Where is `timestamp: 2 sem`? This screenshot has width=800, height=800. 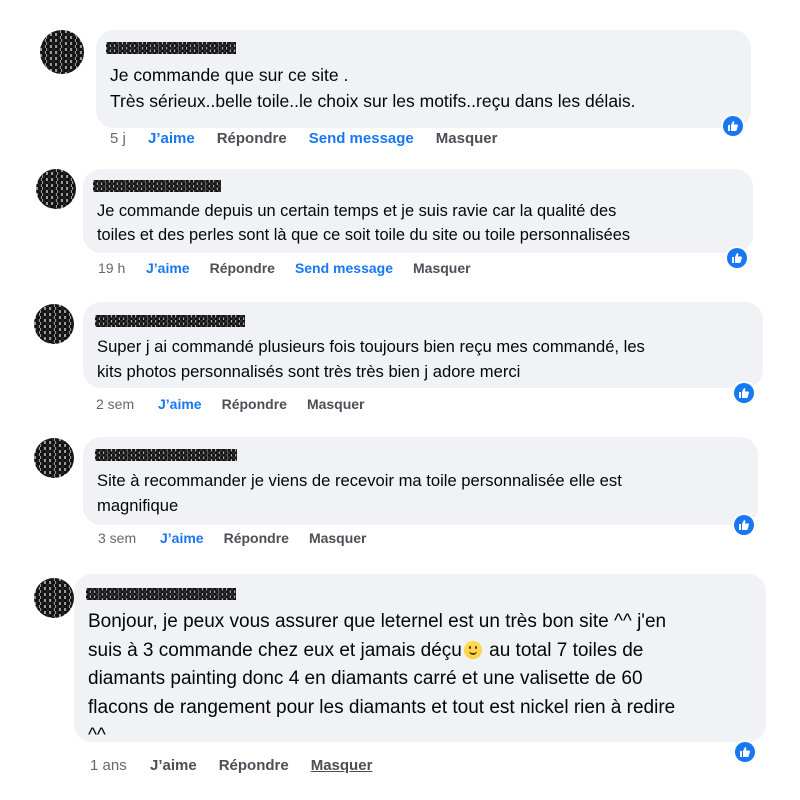 timestamp: 2 sem is located at coordinates (127, 404).